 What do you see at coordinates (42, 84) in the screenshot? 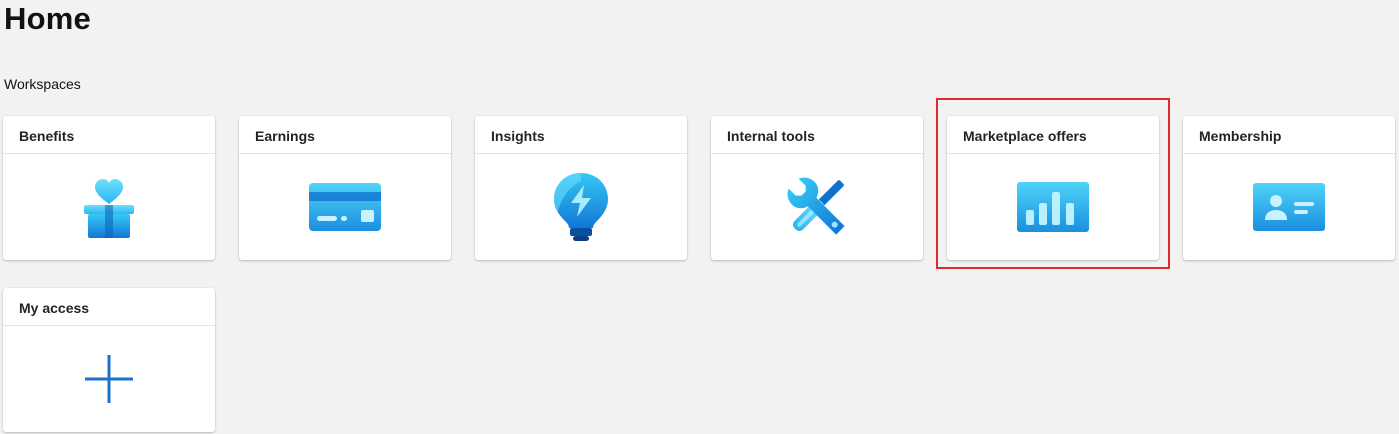
I see `section-label-workspaces: Workspaces` at bounding box center [42, 84].